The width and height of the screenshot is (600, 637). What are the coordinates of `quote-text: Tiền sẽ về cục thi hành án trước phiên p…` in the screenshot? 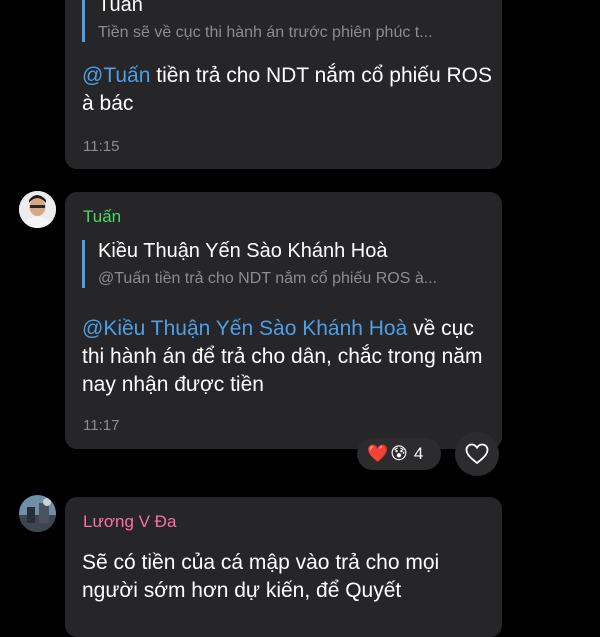 It's located at (265, 32).